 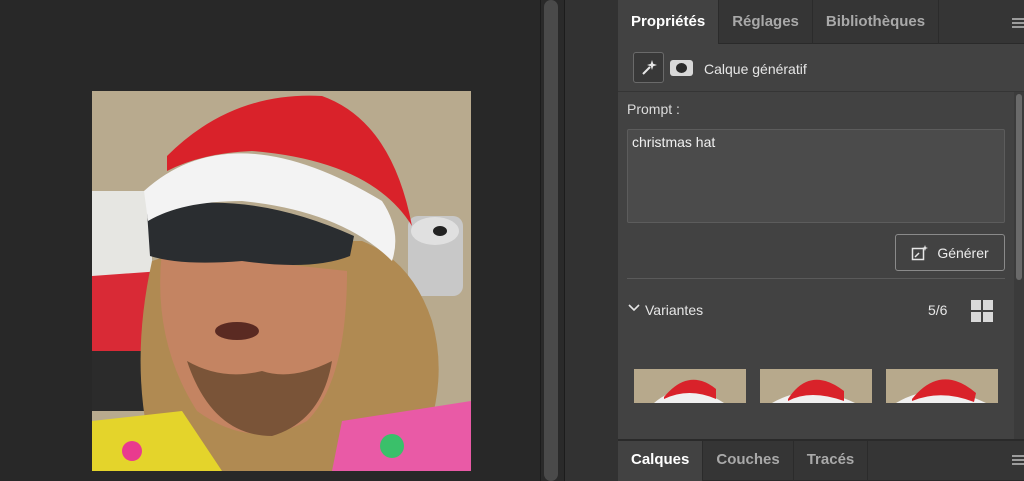 I want to click on prompt-input: christmas hat, so click(x=816, y=176).